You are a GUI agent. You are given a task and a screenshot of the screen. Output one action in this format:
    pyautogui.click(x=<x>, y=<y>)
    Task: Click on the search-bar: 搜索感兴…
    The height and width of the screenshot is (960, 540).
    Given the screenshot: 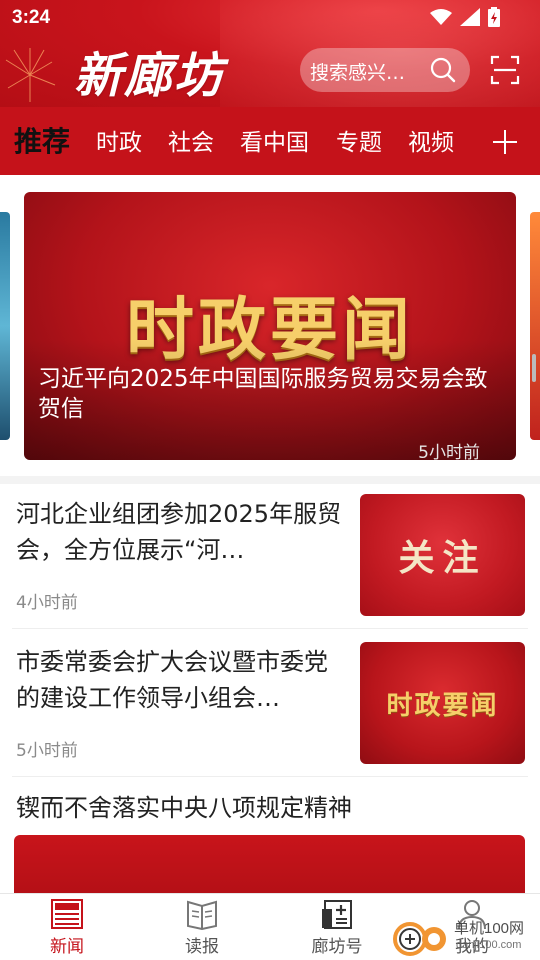 What is the action you would take?
    pyautogui.click(x=385, y=70)
    